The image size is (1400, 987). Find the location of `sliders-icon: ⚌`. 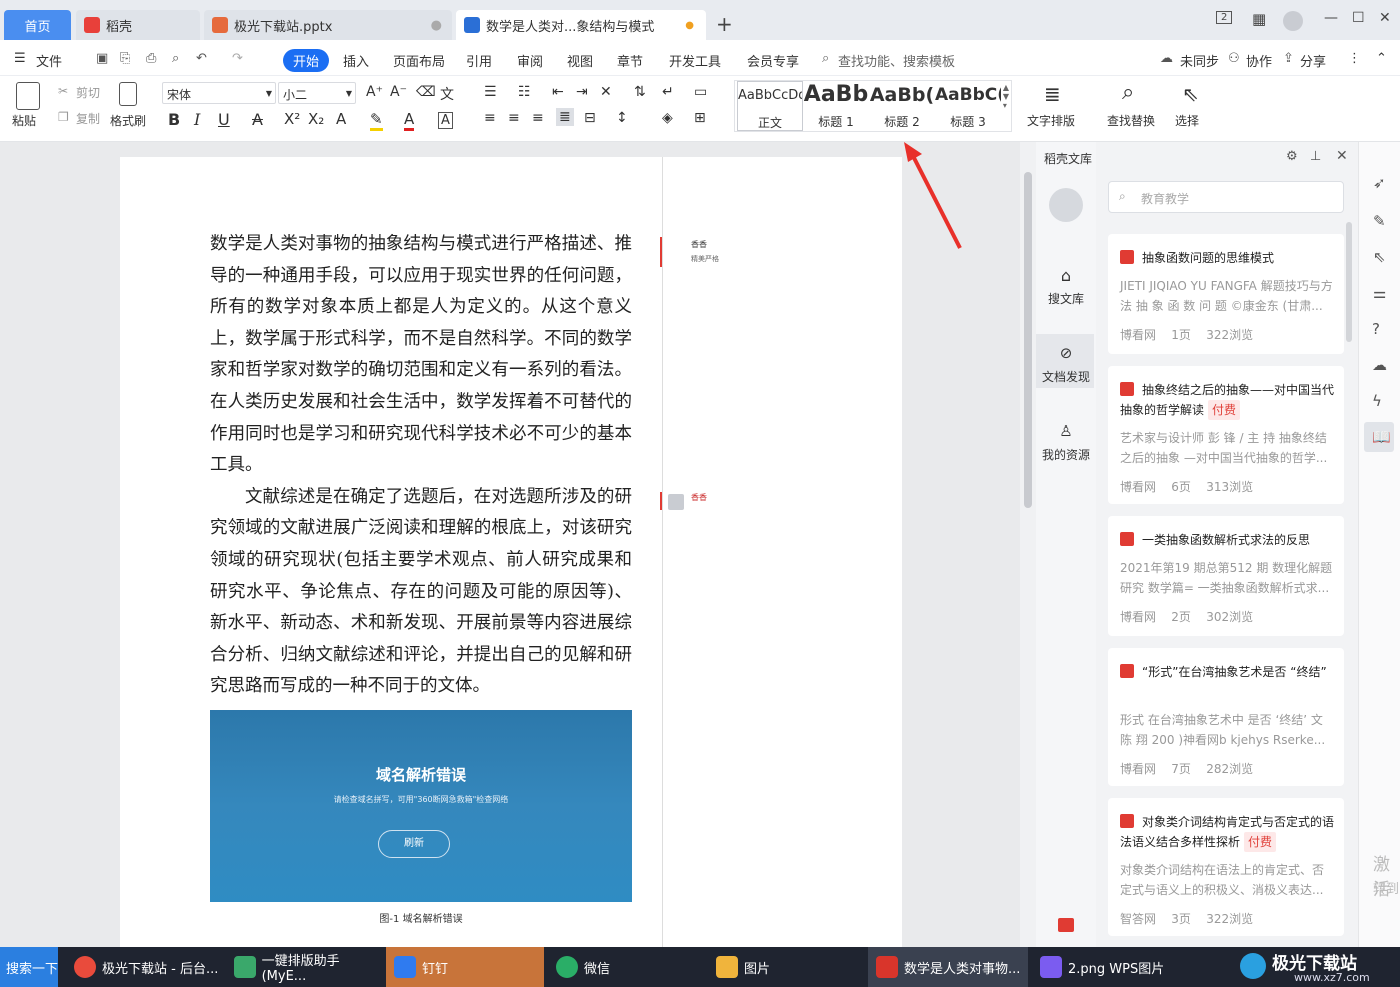

sliders-icon: ⚌ is located at coordinates (1379, 293).